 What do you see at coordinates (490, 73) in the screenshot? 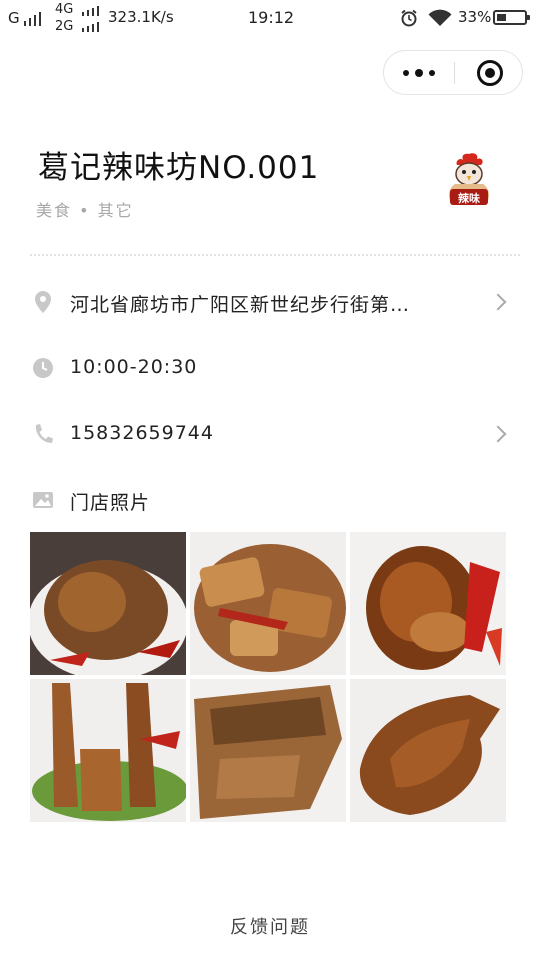
I see `close-button` at bounding box center [490, 73].